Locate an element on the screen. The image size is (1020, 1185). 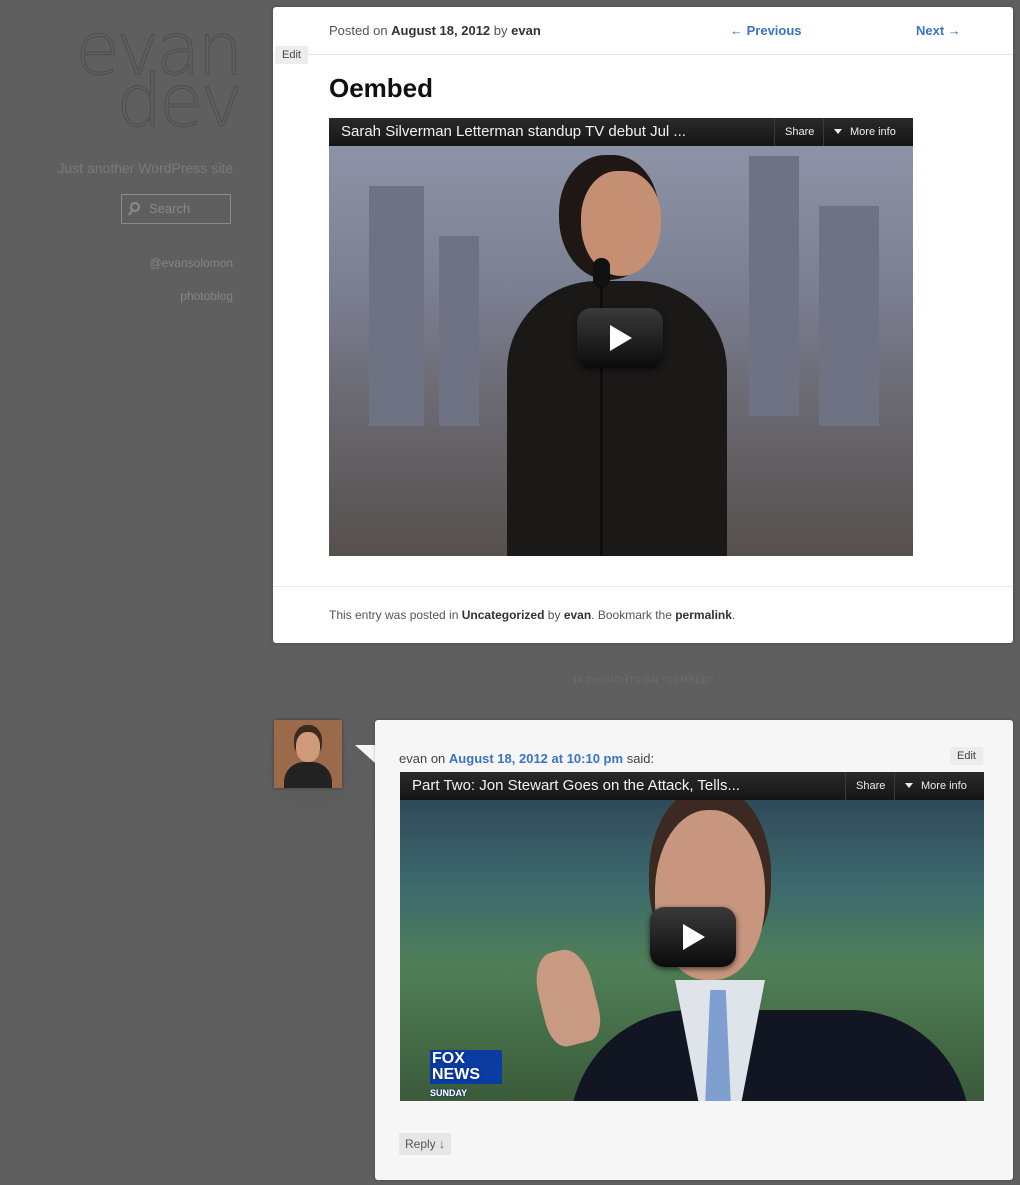
entry-meta: Posted on August 18, 2012 by evan is located at coordinates (435, 30).